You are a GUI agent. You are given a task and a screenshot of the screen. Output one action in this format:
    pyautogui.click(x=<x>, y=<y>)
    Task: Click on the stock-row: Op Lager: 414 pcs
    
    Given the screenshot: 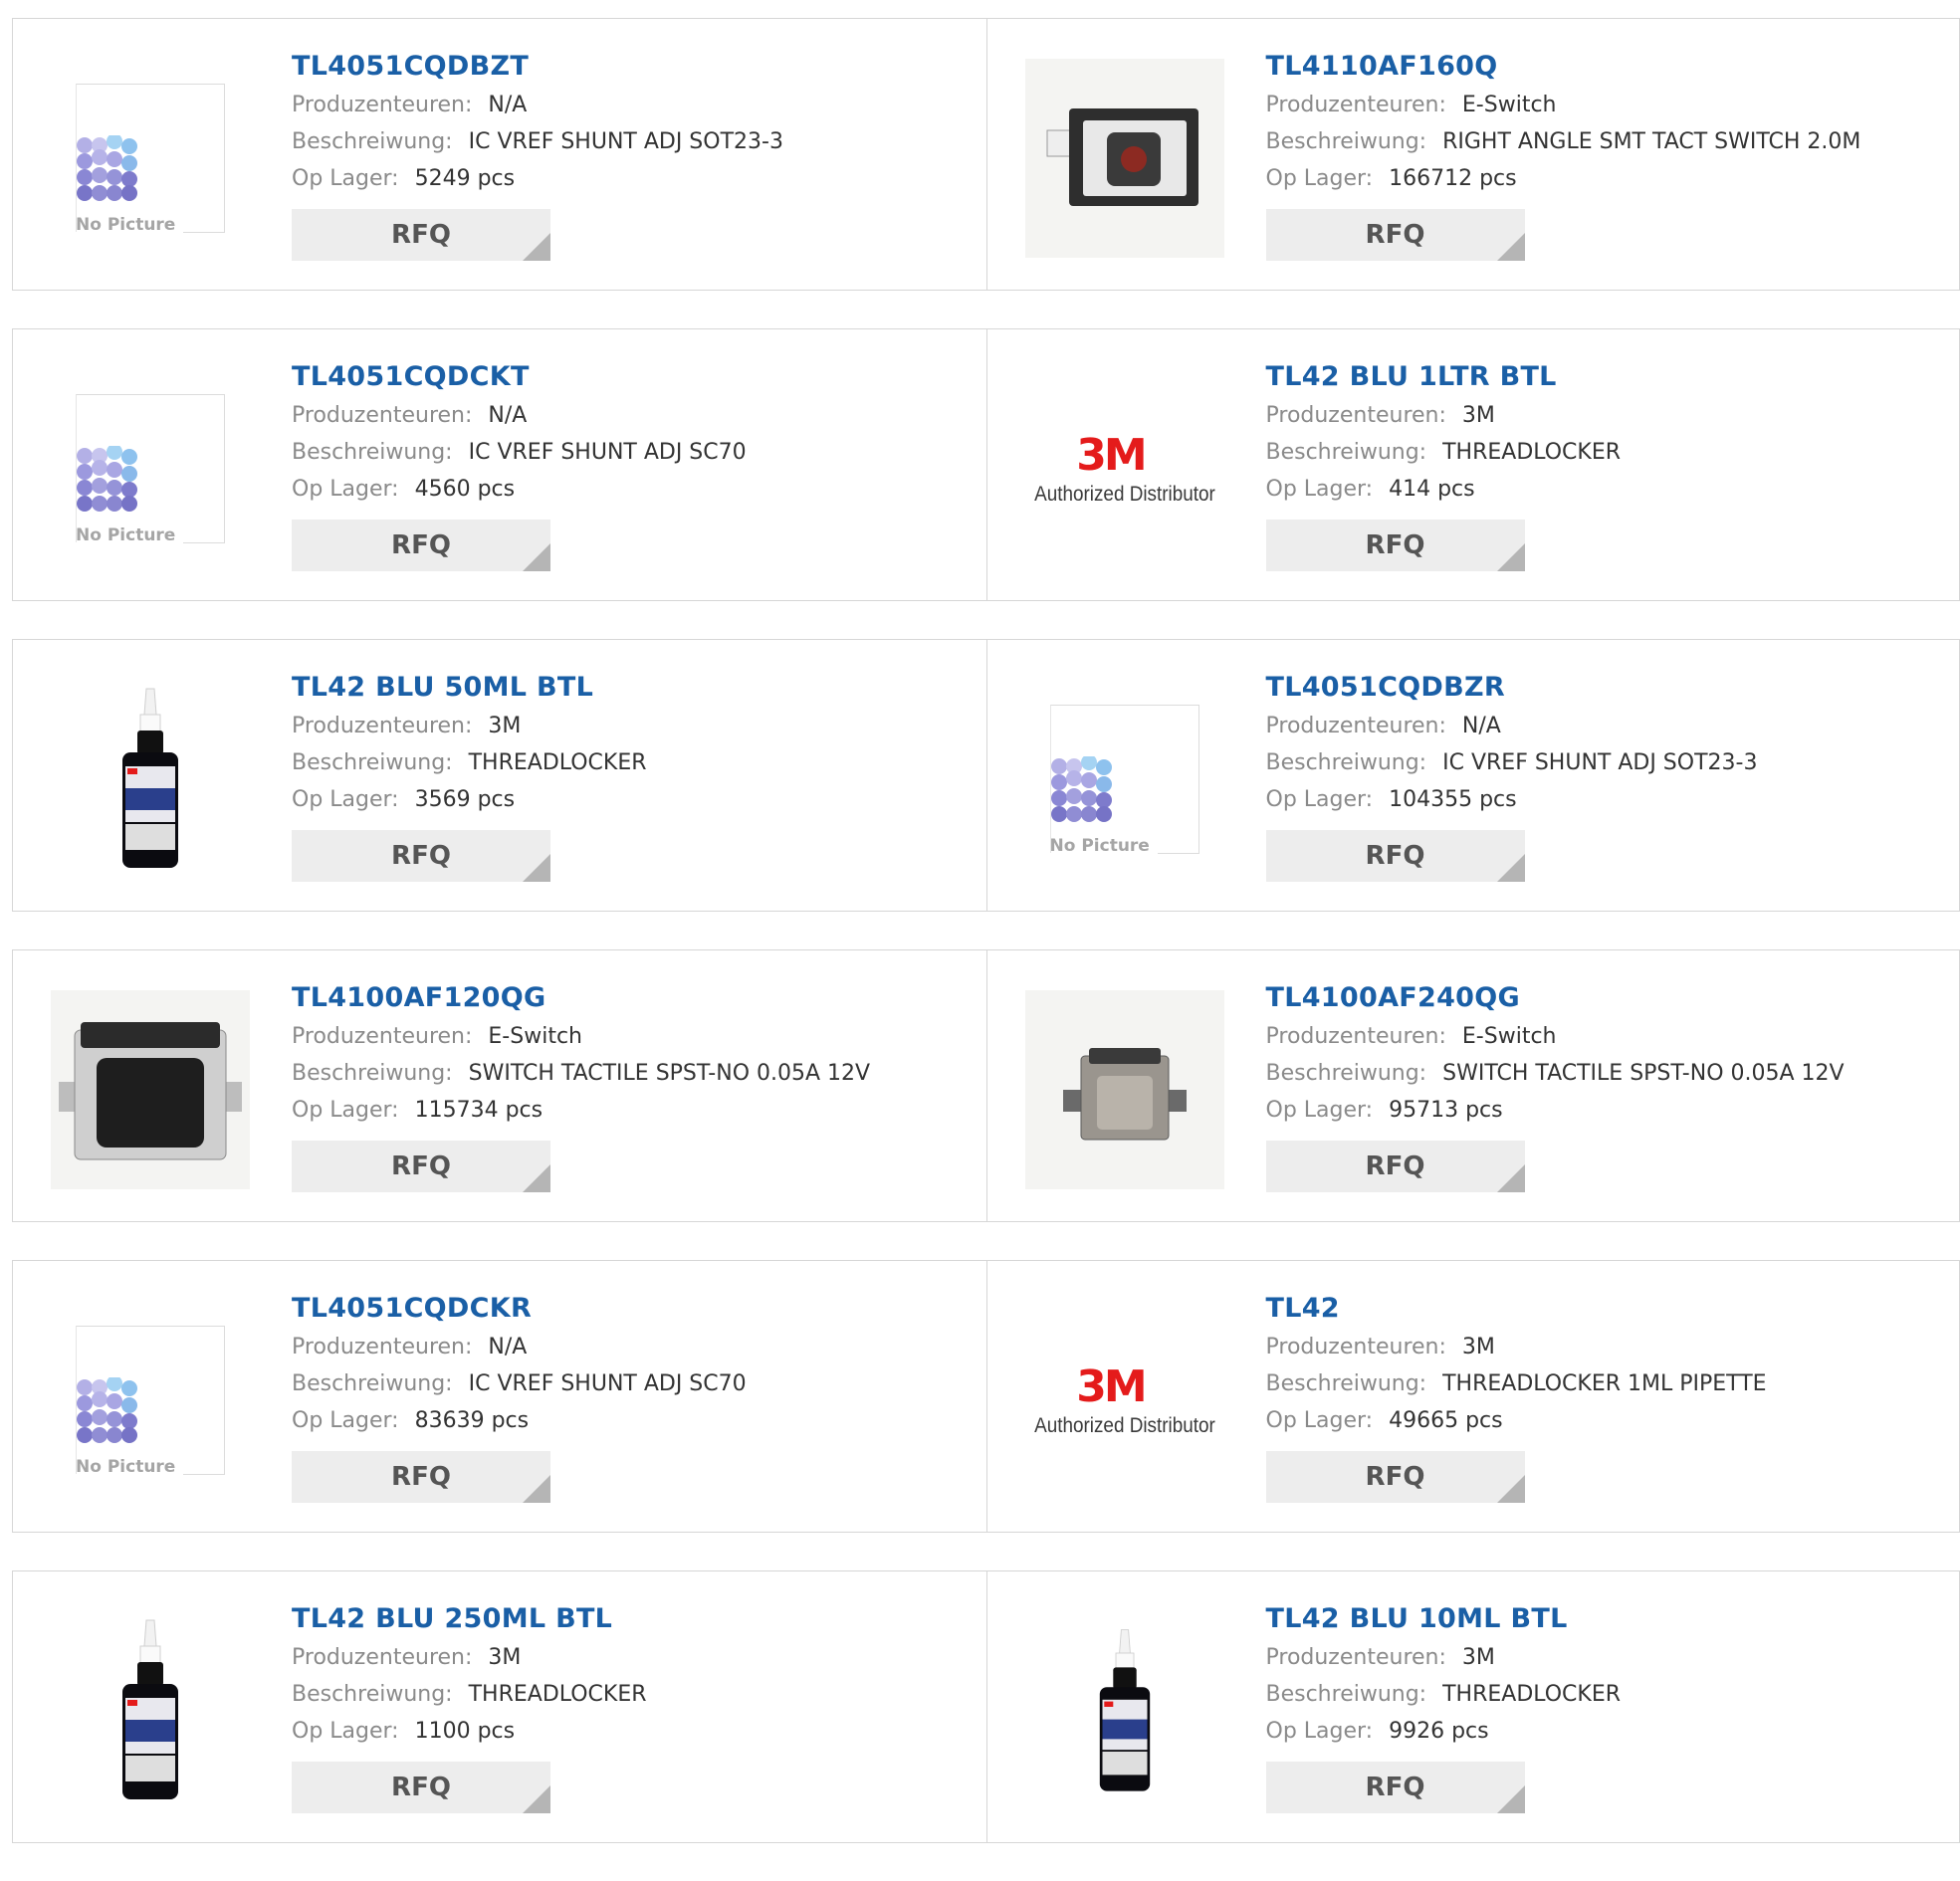 What is the action you would take?
    pyautogui.click(x=1444, y=489)
    